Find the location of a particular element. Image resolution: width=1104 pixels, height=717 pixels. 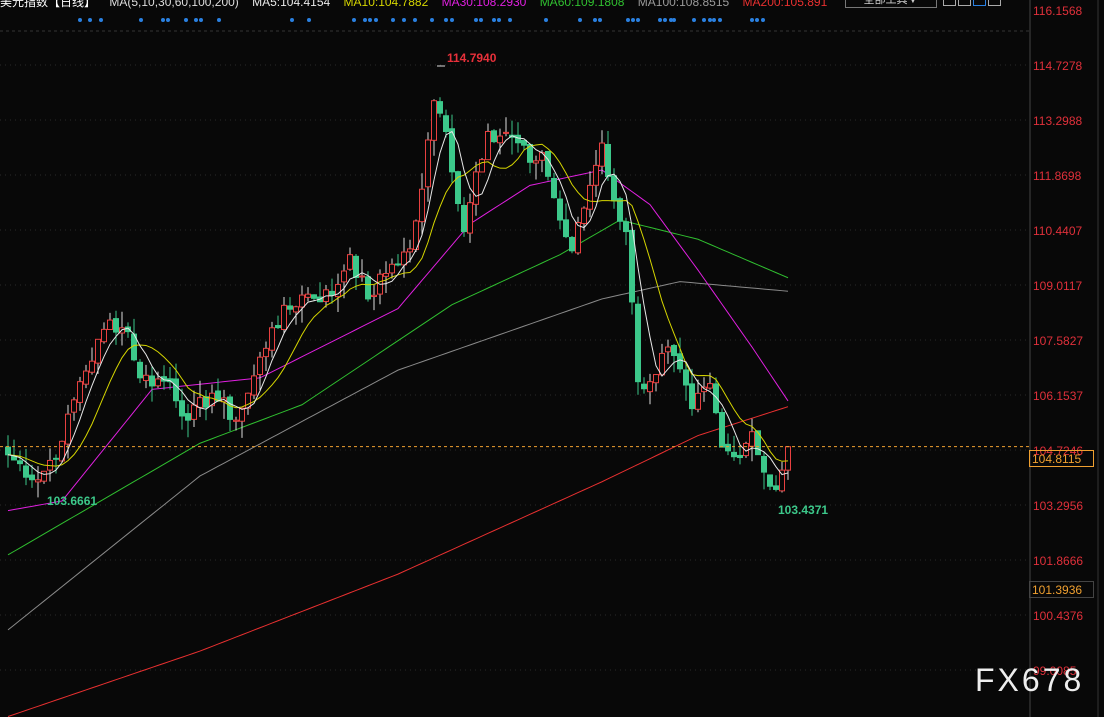

marker-price-box: 101.3936 is located at coordinates (1061, 589).